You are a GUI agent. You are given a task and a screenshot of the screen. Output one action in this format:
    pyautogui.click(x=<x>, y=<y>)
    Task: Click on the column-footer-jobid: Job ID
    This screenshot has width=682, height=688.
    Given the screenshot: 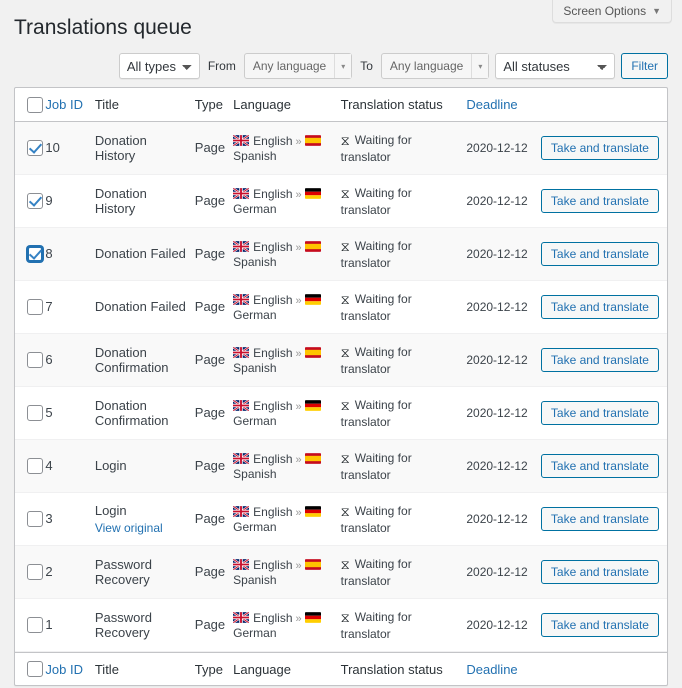 What is the action you would take?
    pyautogui.click(x=70, y=668)
    